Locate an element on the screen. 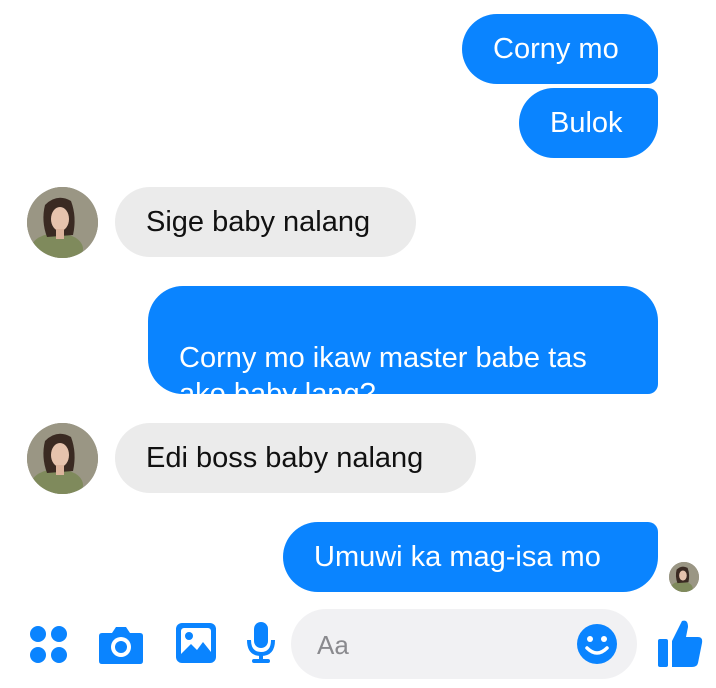 This screenshot has width=716, height=688. message-composer is located at coordinates (464, 644).